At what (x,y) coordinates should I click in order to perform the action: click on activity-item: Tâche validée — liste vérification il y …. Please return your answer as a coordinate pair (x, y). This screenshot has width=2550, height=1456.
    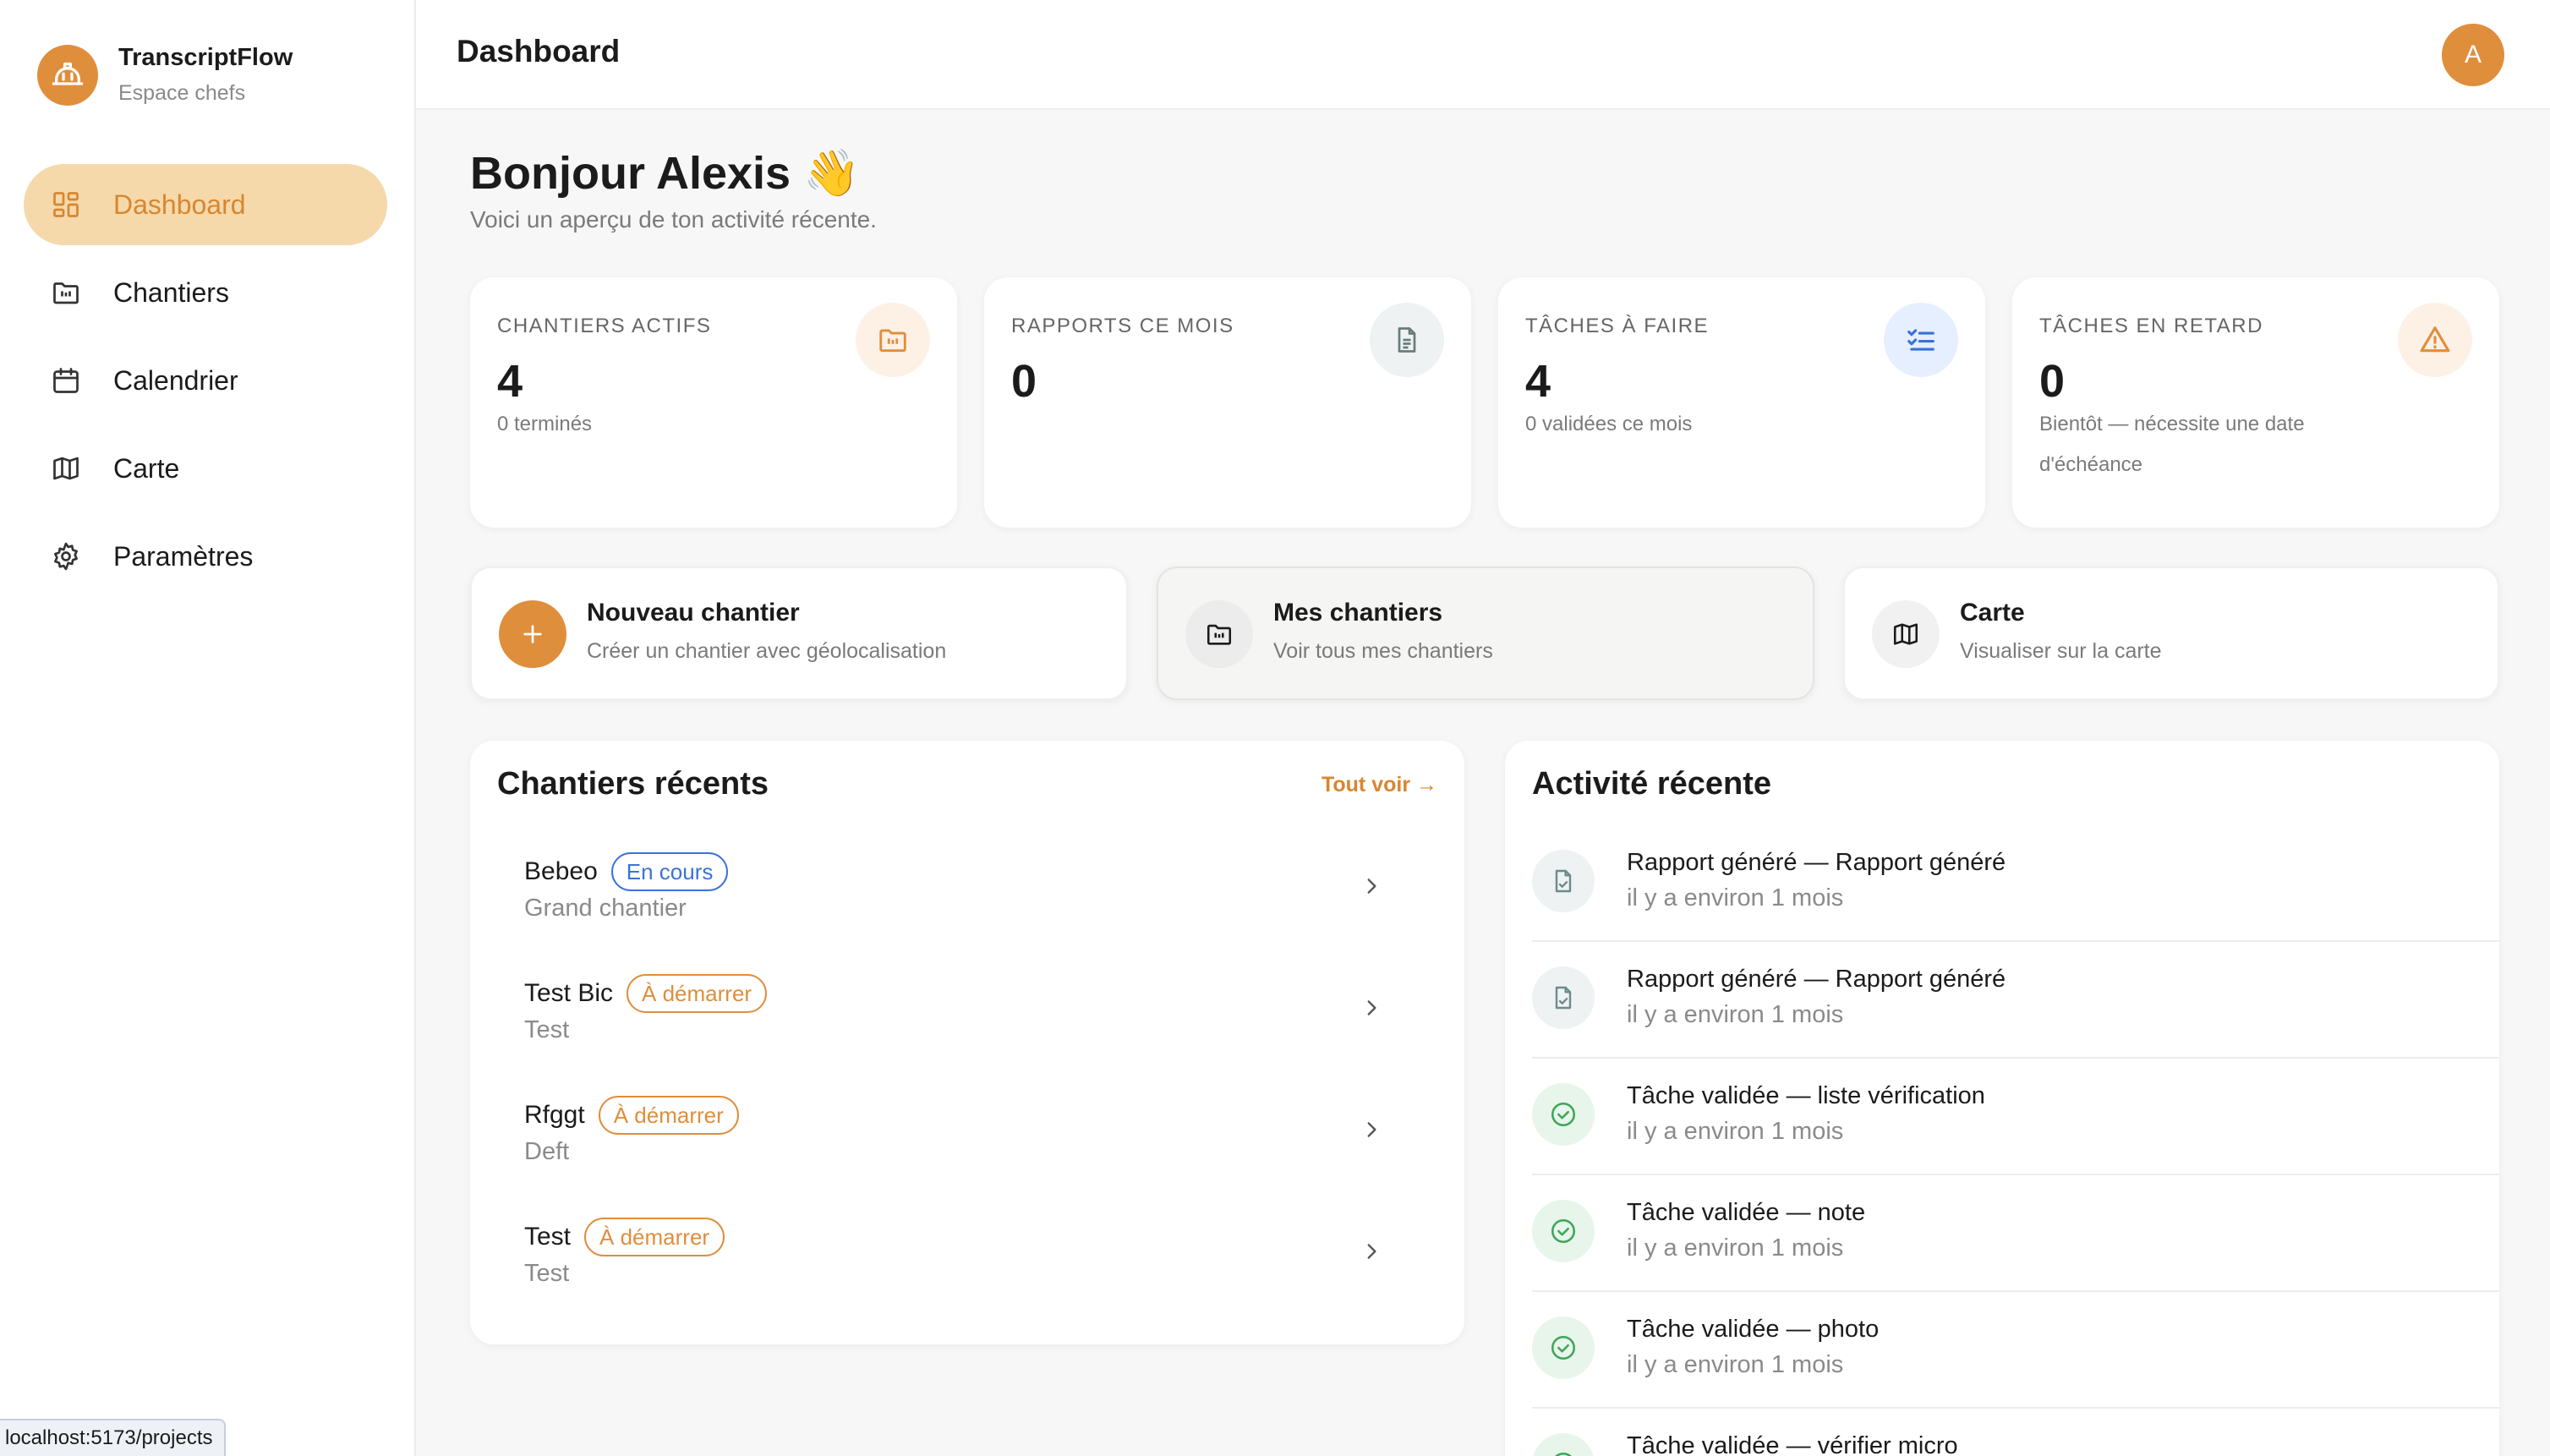
    Looking at the image, I should click on (2015, 1117).